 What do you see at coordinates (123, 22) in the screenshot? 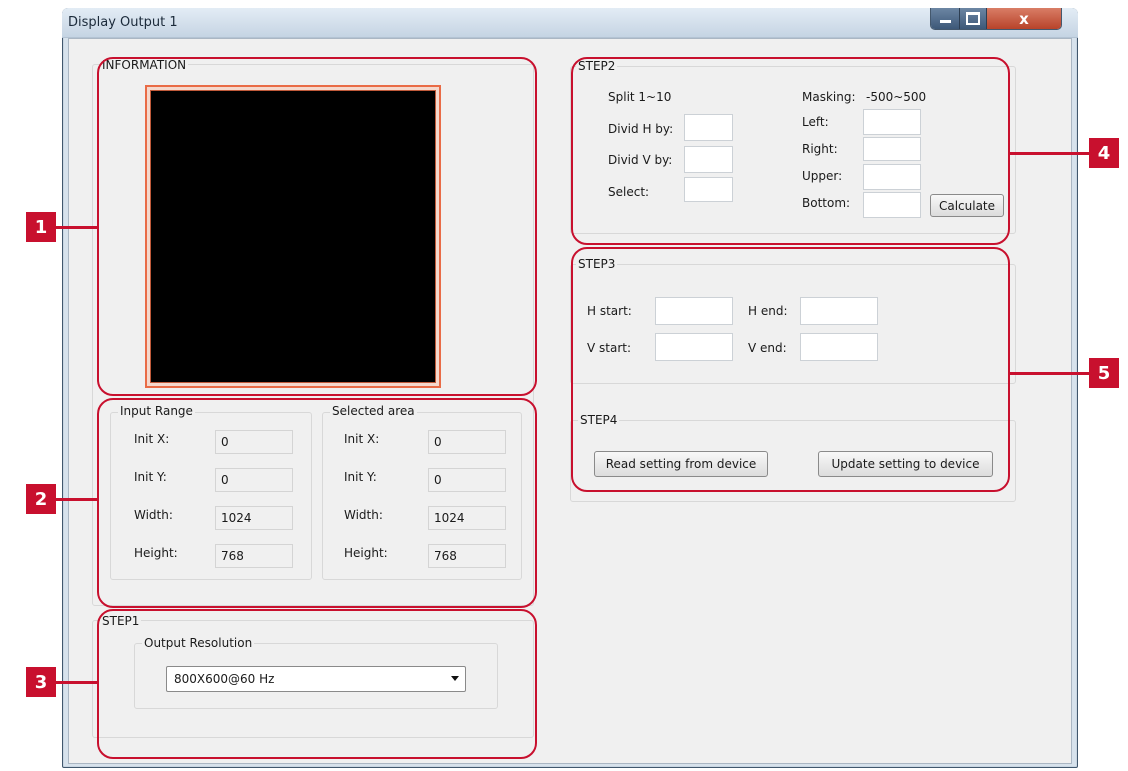
I see `window-title: Display Output 1` at bounding box center [123, 22].